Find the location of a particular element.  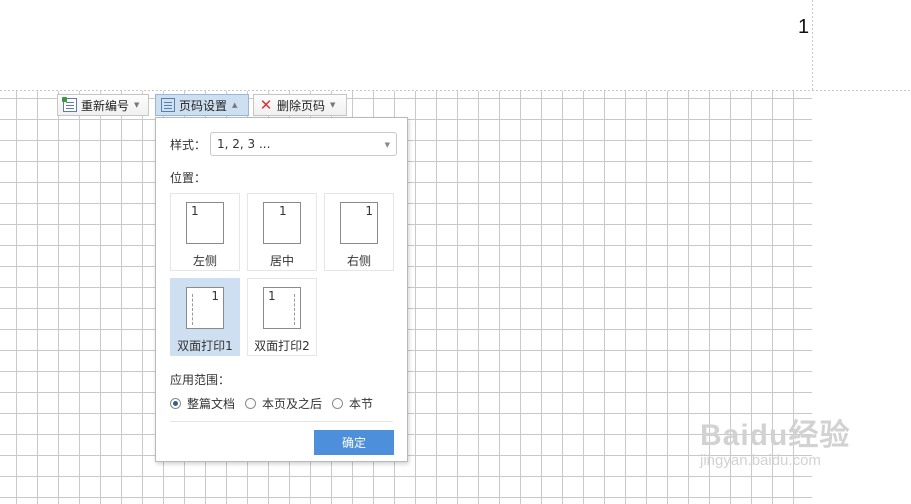

radio-label: 本页及之后 is located at coordinates (292, 404).